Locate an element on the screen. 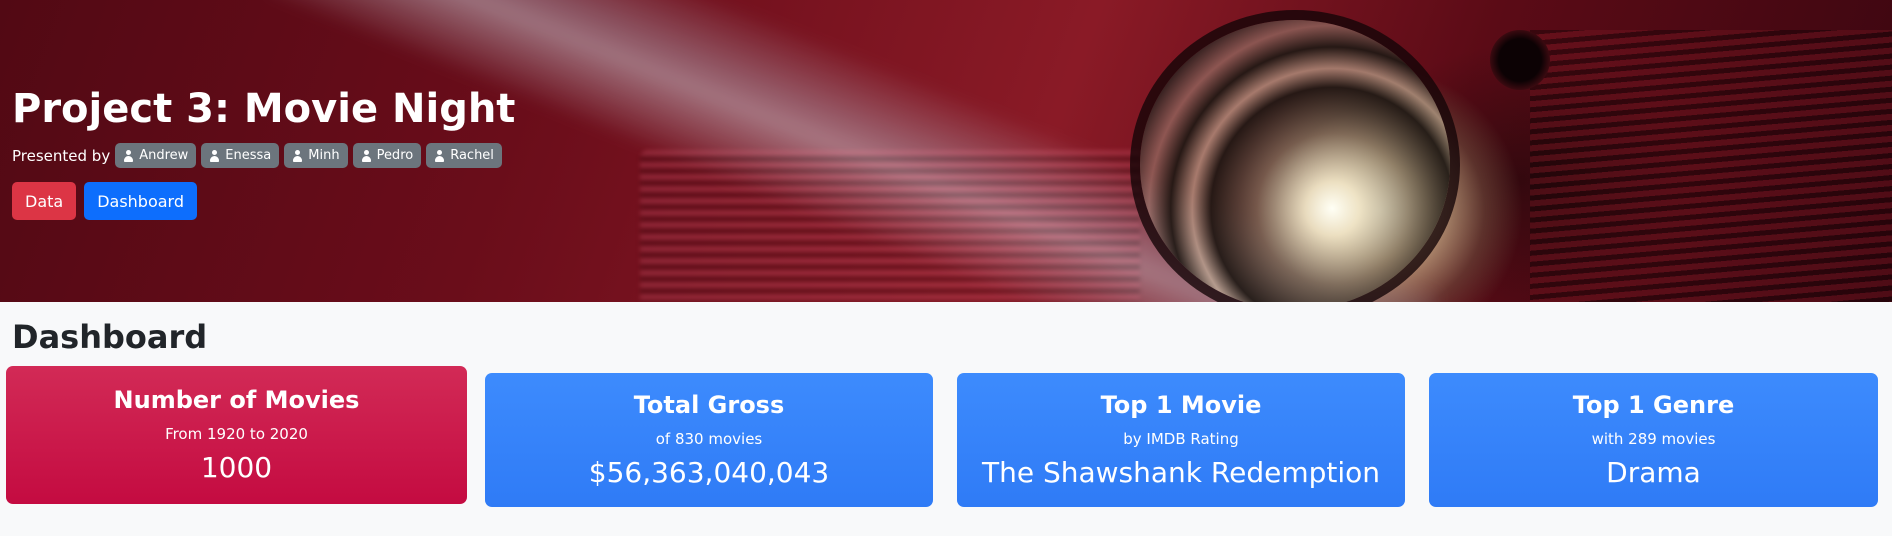  presenter-name: Enessa is located at coordinates (248, 155).